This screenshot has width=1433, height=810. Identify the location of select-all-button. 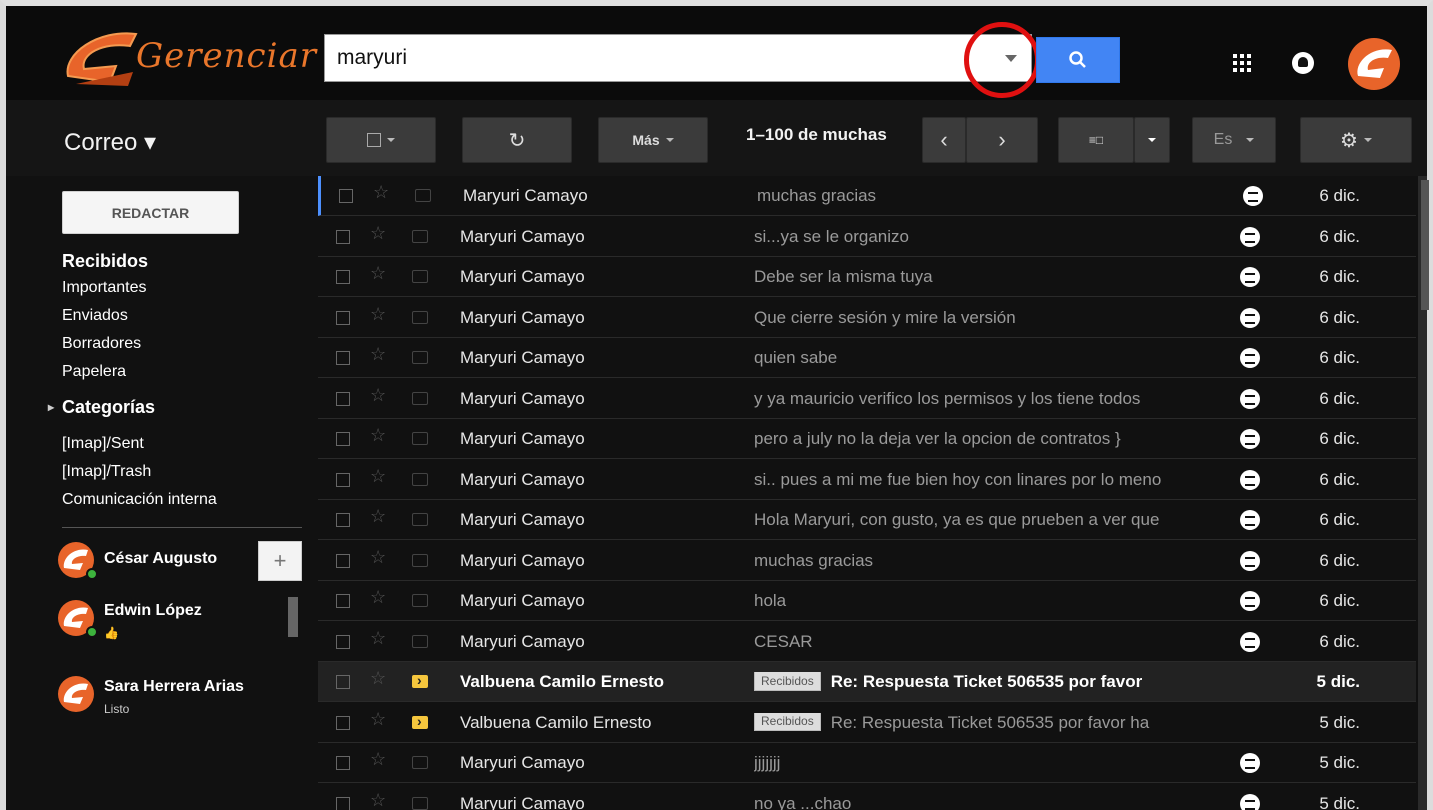
(381, 140).